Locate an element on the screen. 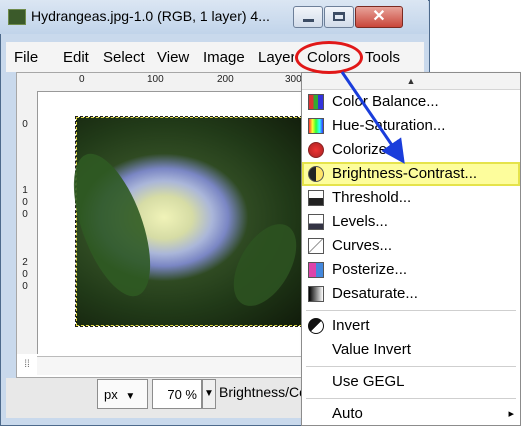 This screenshot has width=521, height=426. menu-item-auto: Auto ▸ is located at coordinates (411, 414).